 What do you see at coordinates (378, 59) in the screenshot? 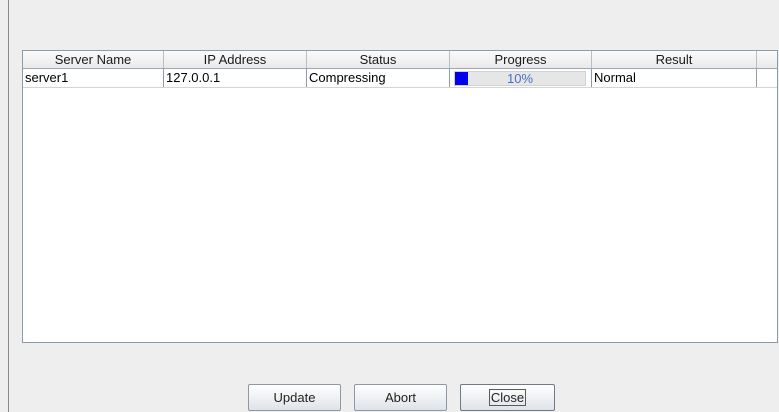
I see `column-header-status: Status` at bounding box center [378, 59].